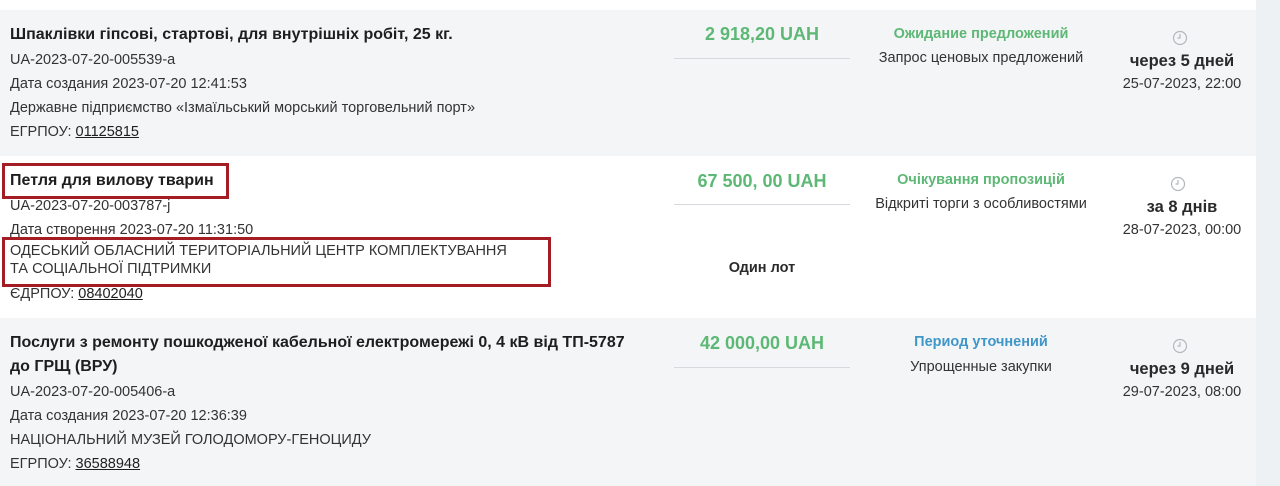  Describe the element at coordinates (981, 367) in the screenshot. I see `tender-procedure-type: Упрощенные закупки` at that location.